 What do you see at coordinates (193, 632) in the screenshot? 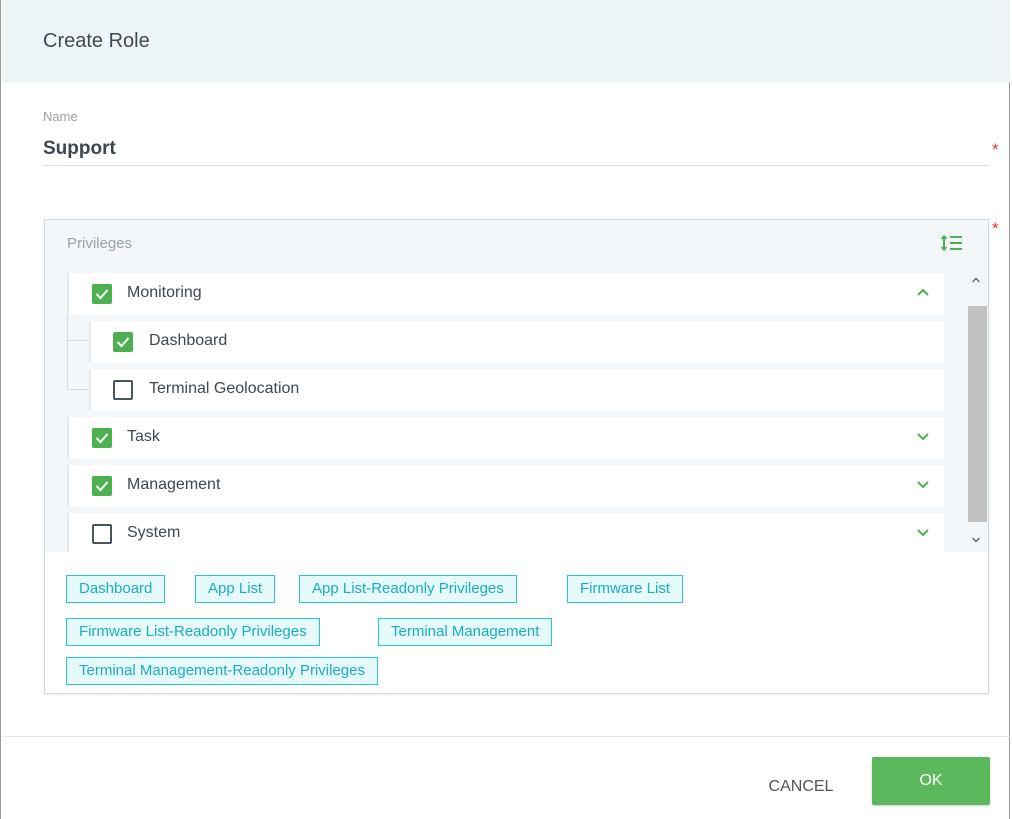
I see `privilege-tag: Firmware List-Readonly Privileges` at bounding box center [193, 632].